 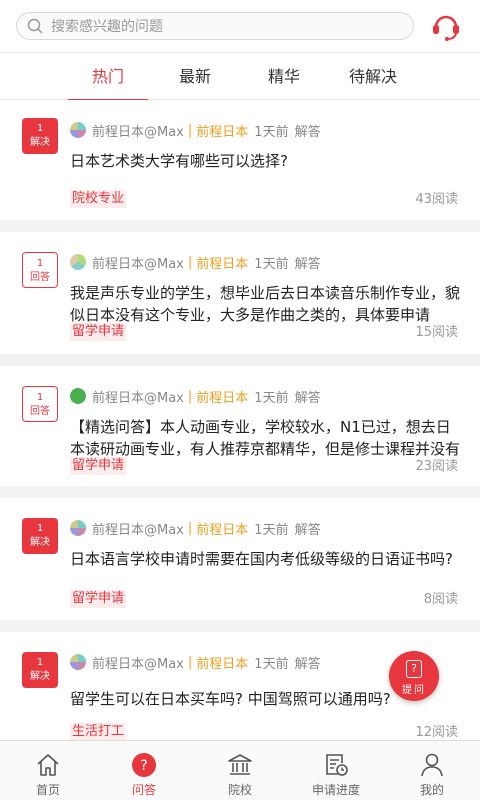 What do you see at coordinates (440, 599) in the screenshot?
I see `read-count: 8阅读` at bounding box center [440, 599].